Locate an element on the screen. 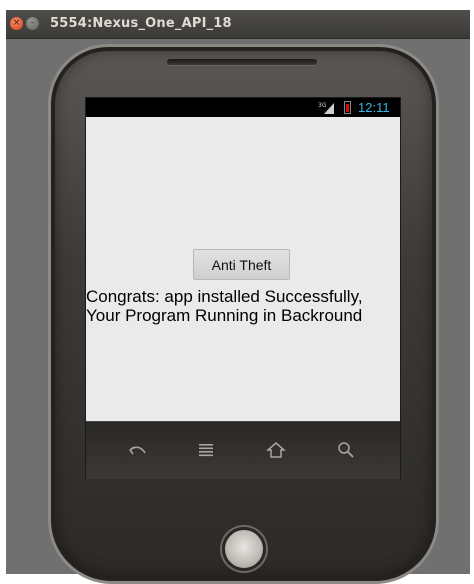  menu-icon is located at coordinates (206, 450).